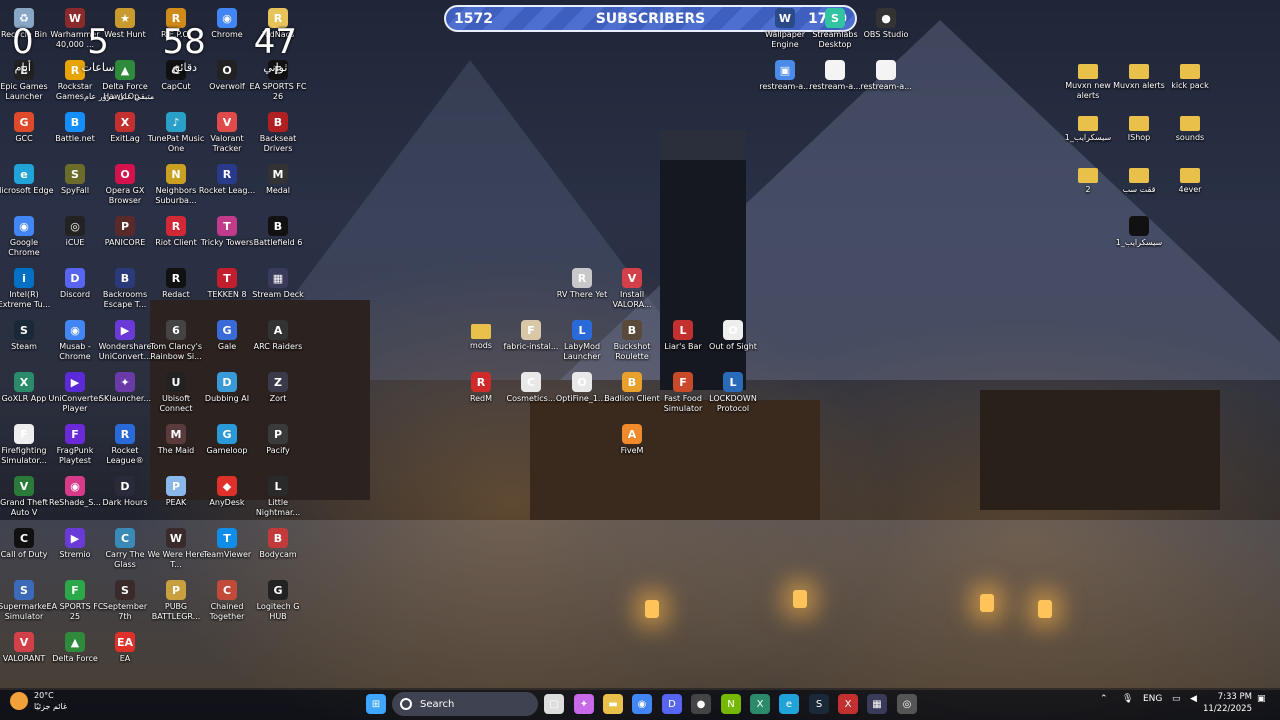 This screenshot has width=1280, height=720. What do you see at coordinates (642, 704) in the screenshot?
I see `chrome-taskbar-icon: ◉` at bounding box center [642, 704].